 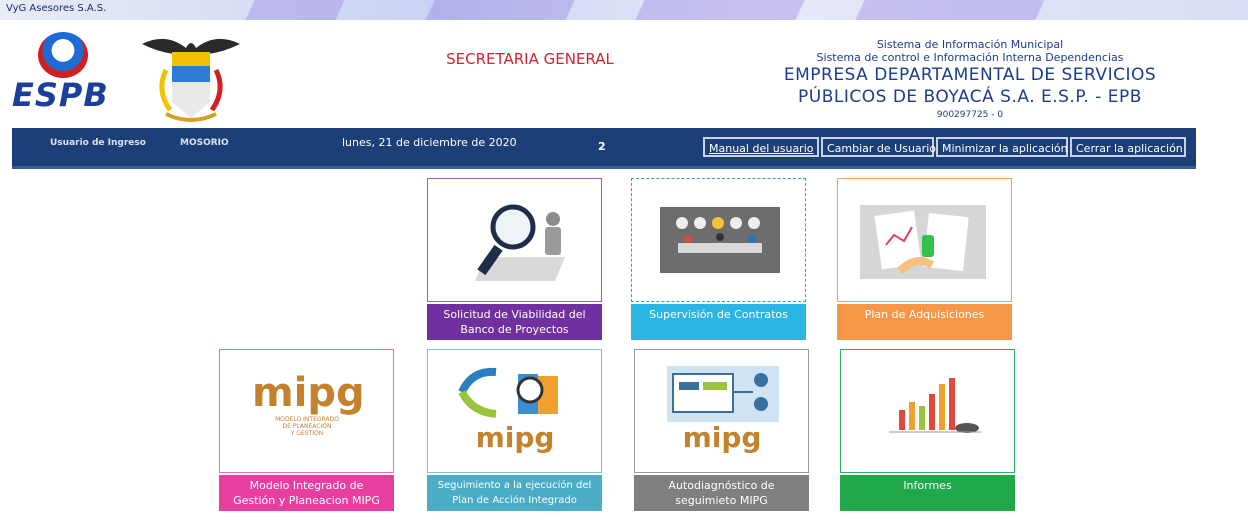 I want to click on tile-label-line-2: Gestión y Planeacion MIPG, so click(x=306, y=500).